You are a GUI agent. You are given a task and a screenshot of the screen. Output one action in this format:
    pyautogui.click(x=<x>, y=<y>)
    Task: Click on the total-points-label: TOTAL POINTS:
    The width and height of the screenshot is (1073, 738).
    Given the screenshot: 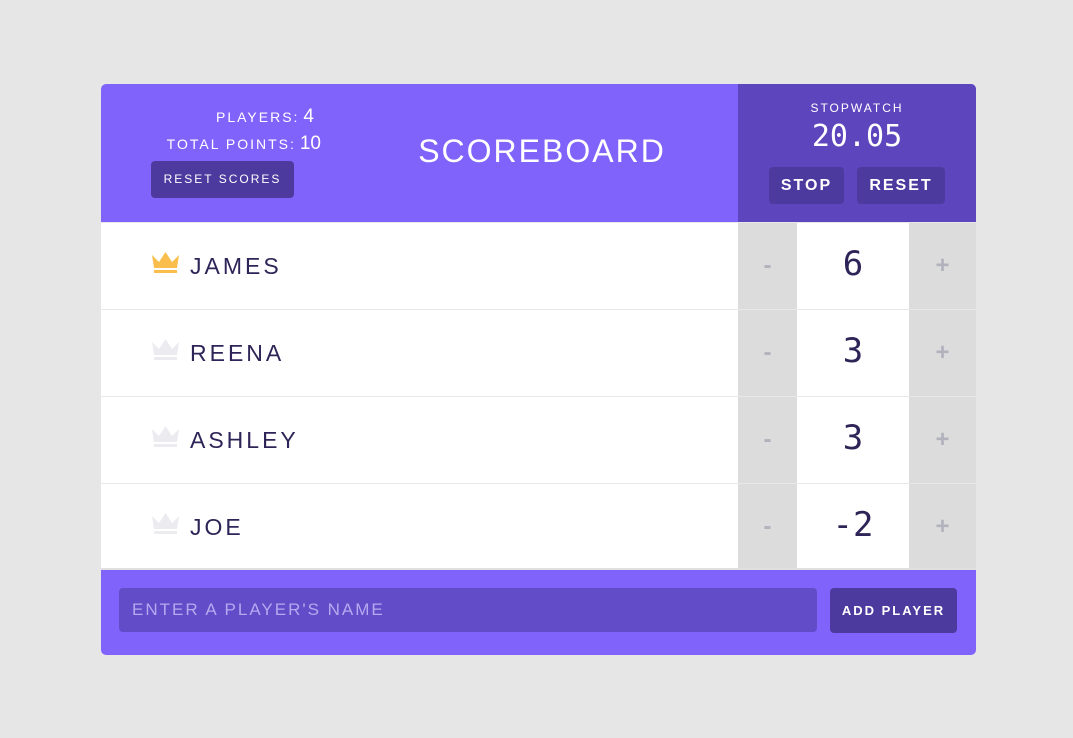 What is the action you would take?
    pyautogui.click(x=231, y=144)
    